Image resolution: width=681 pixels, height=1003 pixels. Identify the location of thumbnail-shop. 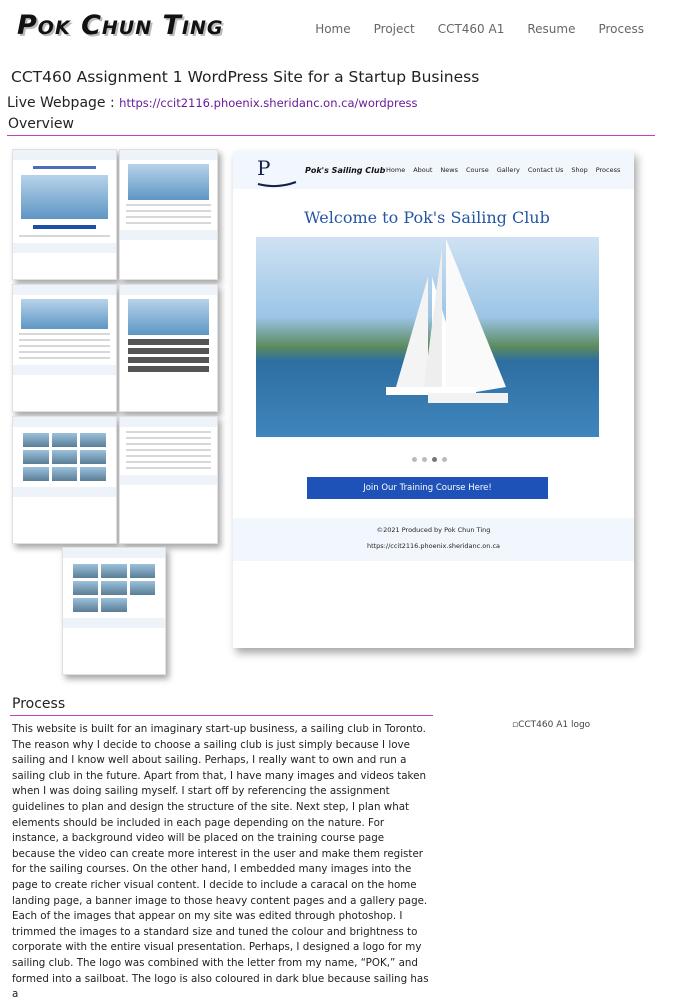
(114, 611).